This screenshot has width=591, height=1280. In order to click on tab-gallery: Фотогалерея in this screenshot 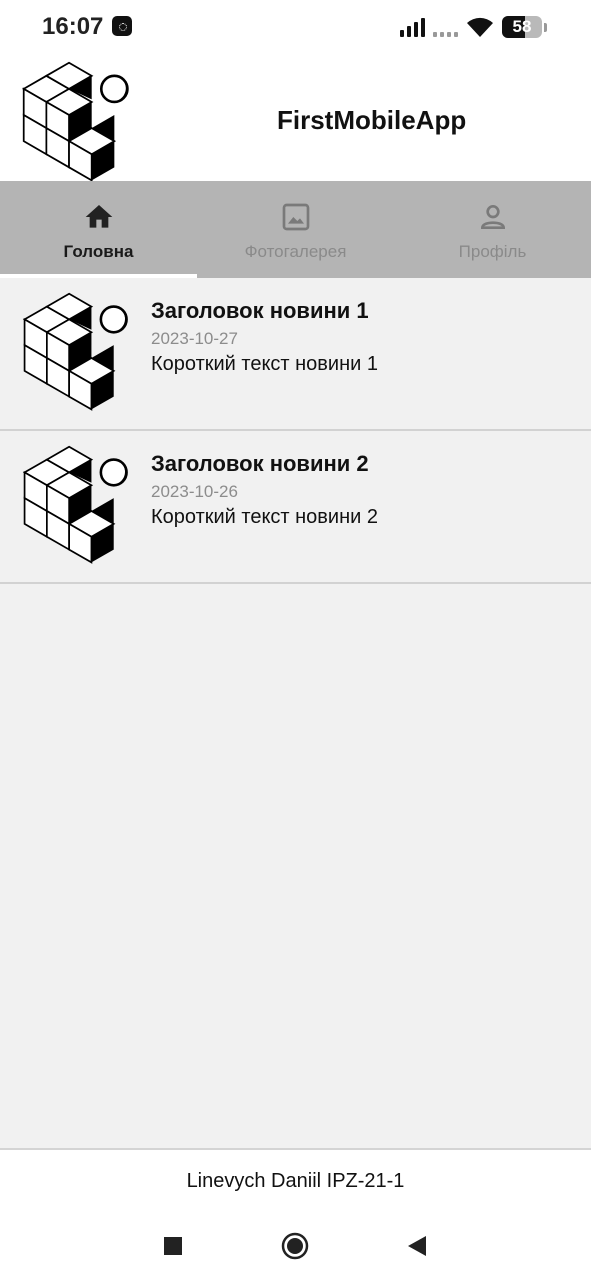, I will do `click(295, 229)`.